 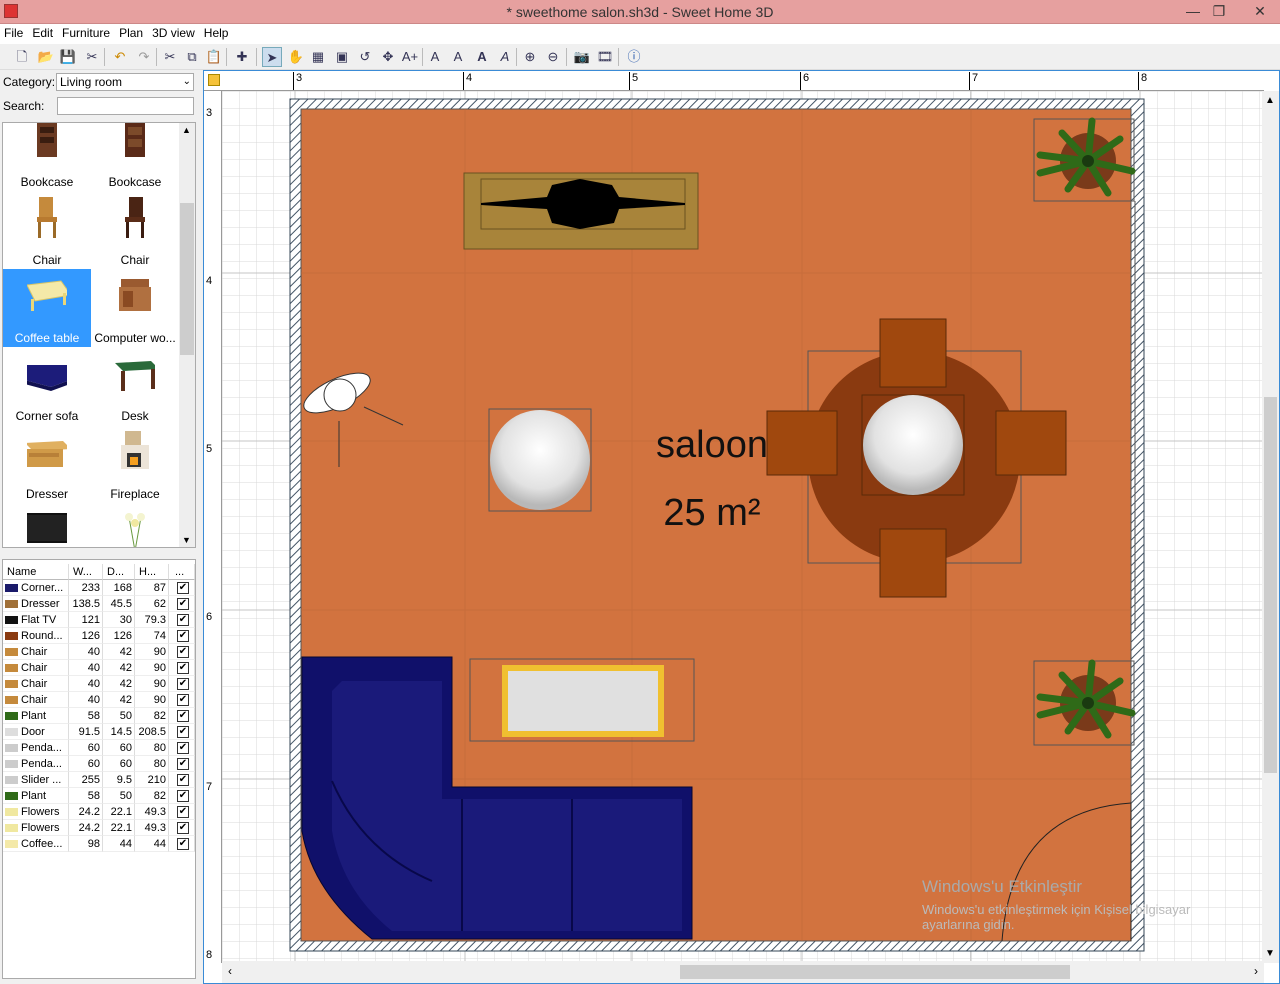 I want to click on cut-preferences-icon: ✂, so click(x=92, y=57).